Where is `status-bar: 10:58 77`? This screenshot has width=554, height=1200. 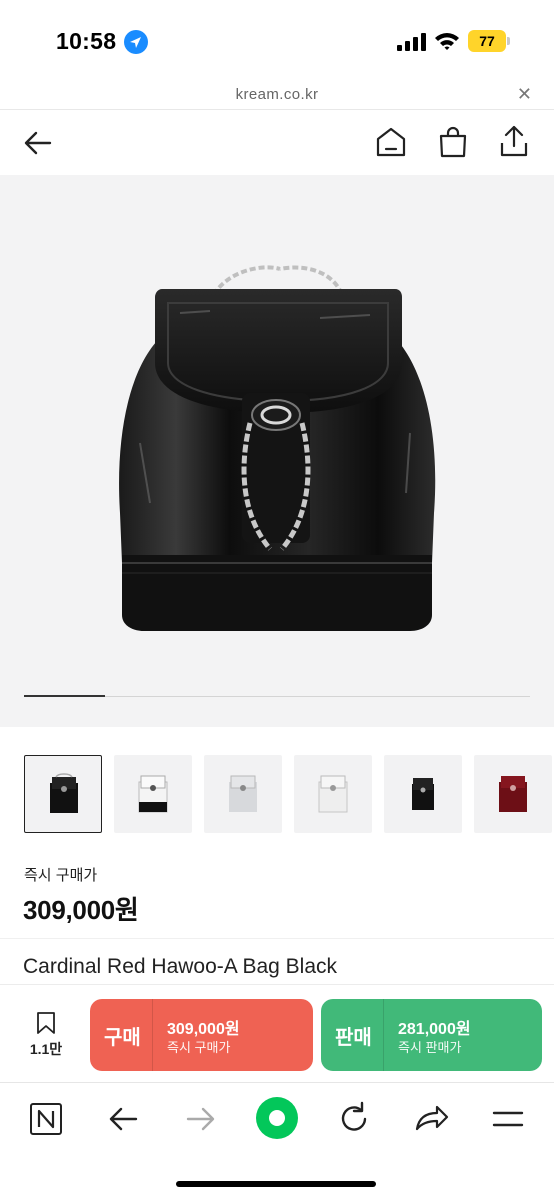 status-bar: 10:58 77 is located at coordinates (277, 40).